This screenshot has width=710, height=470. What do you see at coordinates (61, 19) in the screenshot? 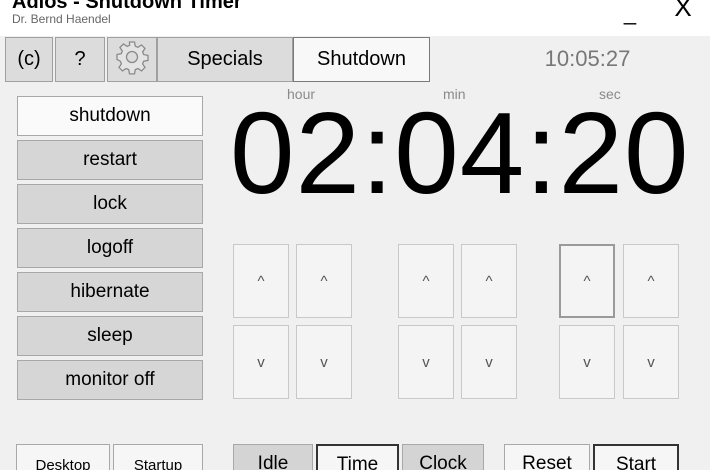
I see `app-author: Dr. Bernd Haendel` at bounding box center [61, 19].